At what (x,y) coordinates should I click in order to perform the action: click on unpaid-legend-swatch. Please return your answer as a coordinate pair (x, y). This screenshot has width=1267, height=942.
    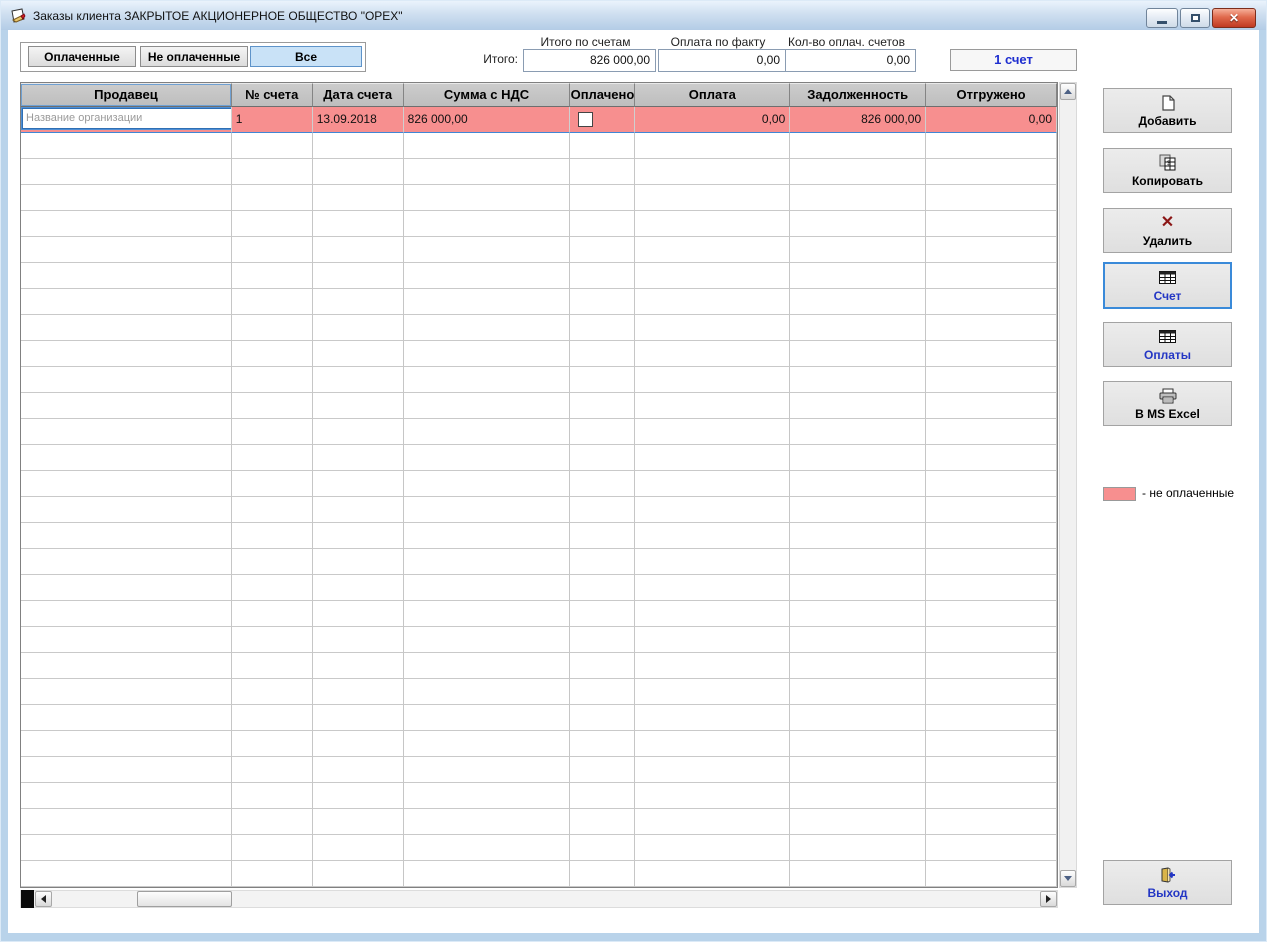
    Looking at the image, I should click on (1119, 494).